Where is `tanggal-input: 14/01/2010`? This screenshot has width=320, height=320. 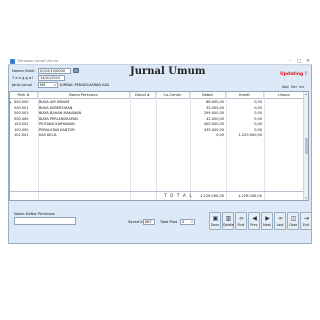
tanggal-input: 14/01/2010 is located at coordinates (51, 78).